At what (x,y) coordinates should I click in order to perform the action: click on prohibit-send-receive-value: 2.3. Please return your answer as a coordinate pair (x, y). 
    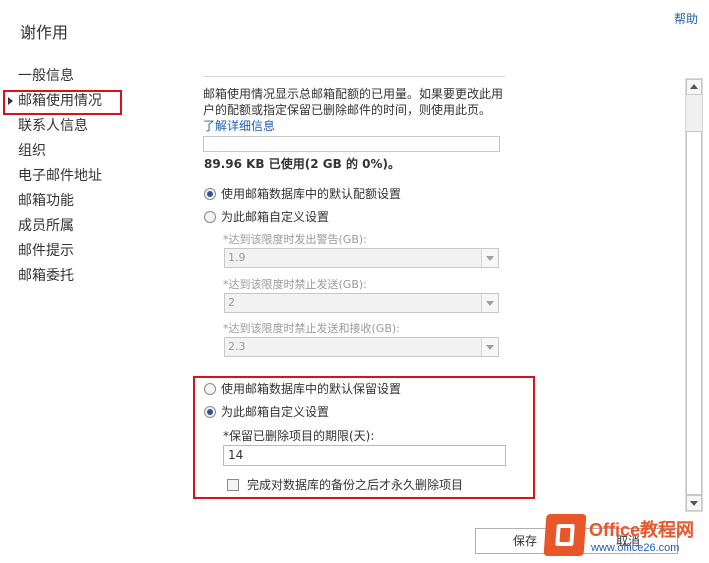
    Looking at the image, I should click on (237, 346).